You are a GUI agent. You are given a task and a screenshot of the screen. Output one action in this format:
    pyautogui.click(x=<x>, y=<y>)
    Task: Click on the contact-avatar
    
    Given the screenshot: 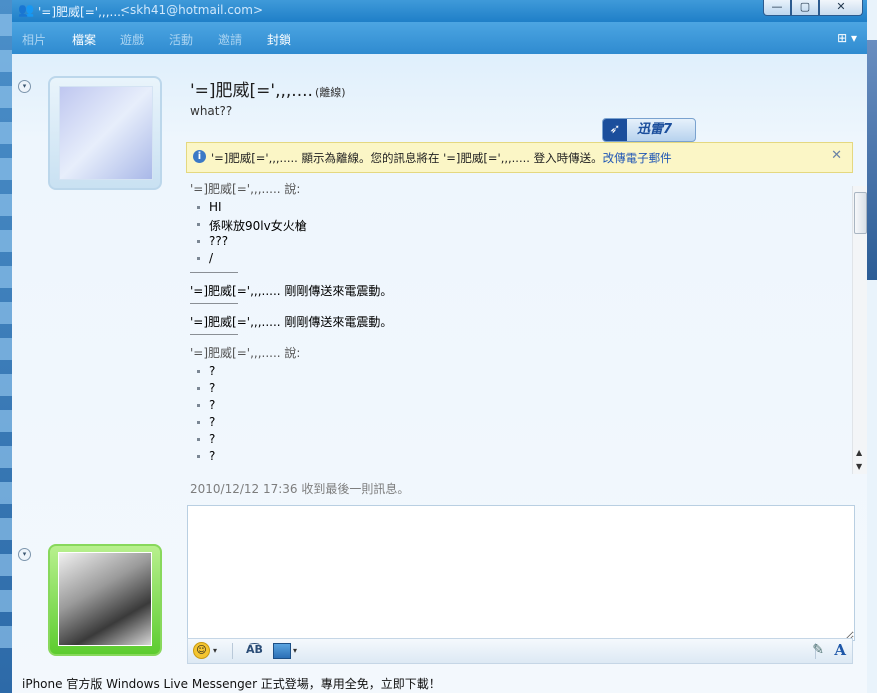 What is the action you would take?
    pyautogui.click(x=105, y=133)
    